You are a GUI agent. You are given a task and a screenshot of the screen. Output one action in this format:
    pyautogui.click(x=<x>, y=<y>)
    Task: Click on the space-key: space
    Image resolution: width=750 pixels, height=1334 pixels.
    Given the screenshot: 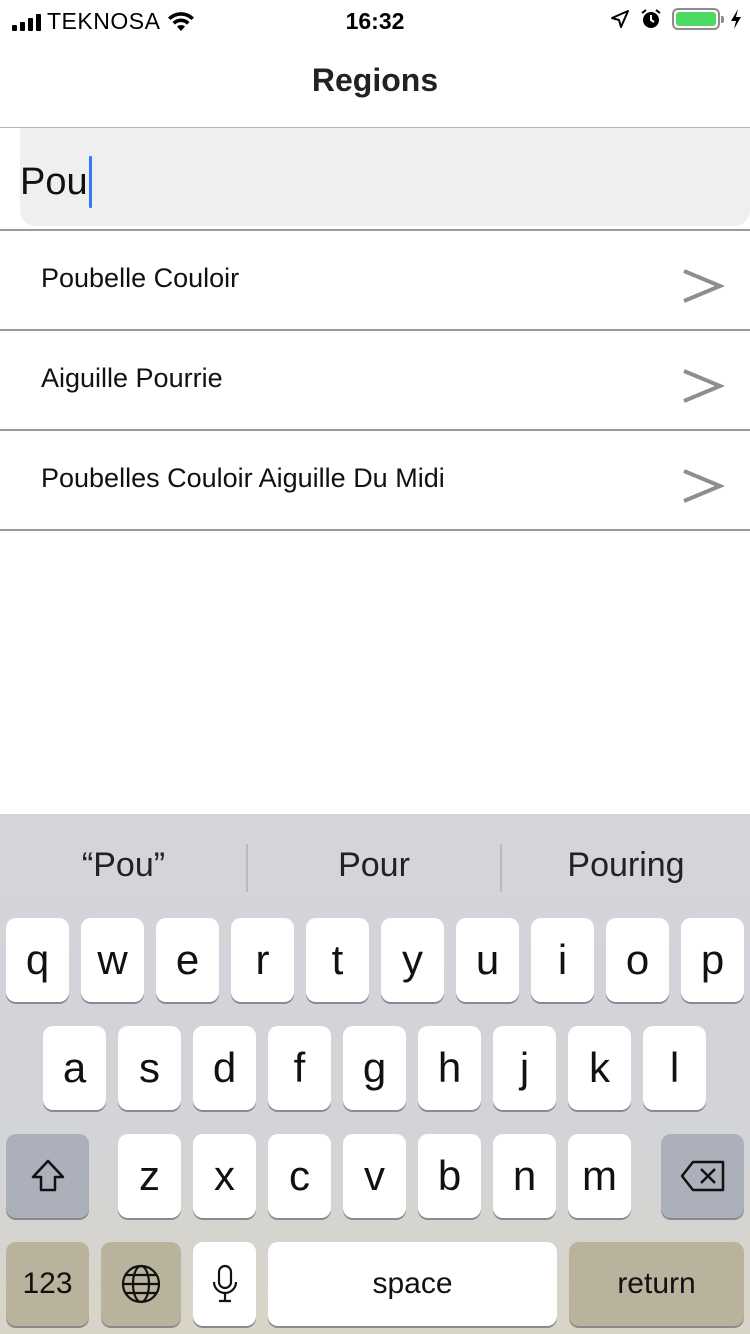 What is the action you would take?
    pyautogui.click(x=412, y=1284)
    